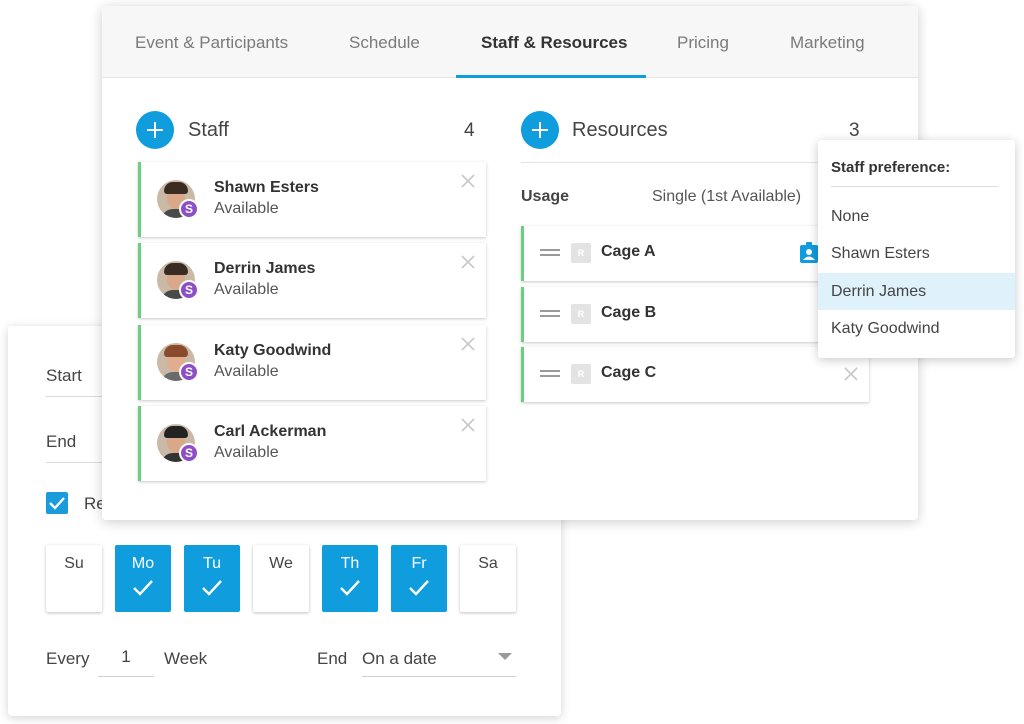 The width and height of the screenshot is (1024, 724). I want to click on resources-divider, so click(695, 162).